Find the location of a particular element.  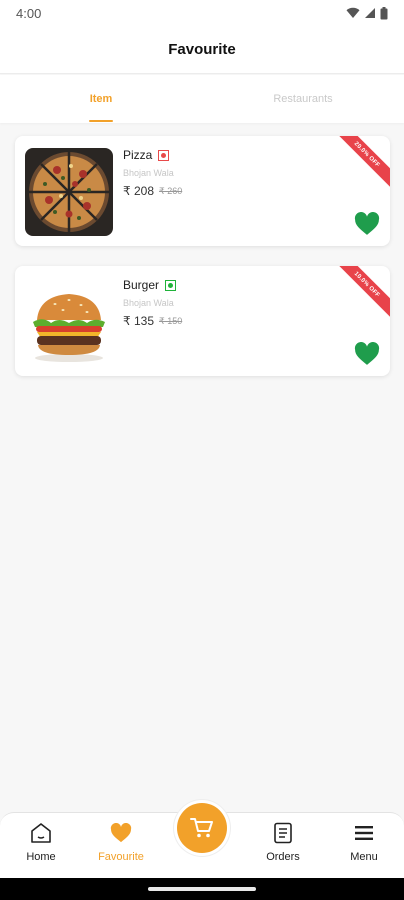

favourite-item-card: Pizza Bhojan Wala ₹ 208 ₹ 260 20.0% OFF is located at coordinates (202, 191).